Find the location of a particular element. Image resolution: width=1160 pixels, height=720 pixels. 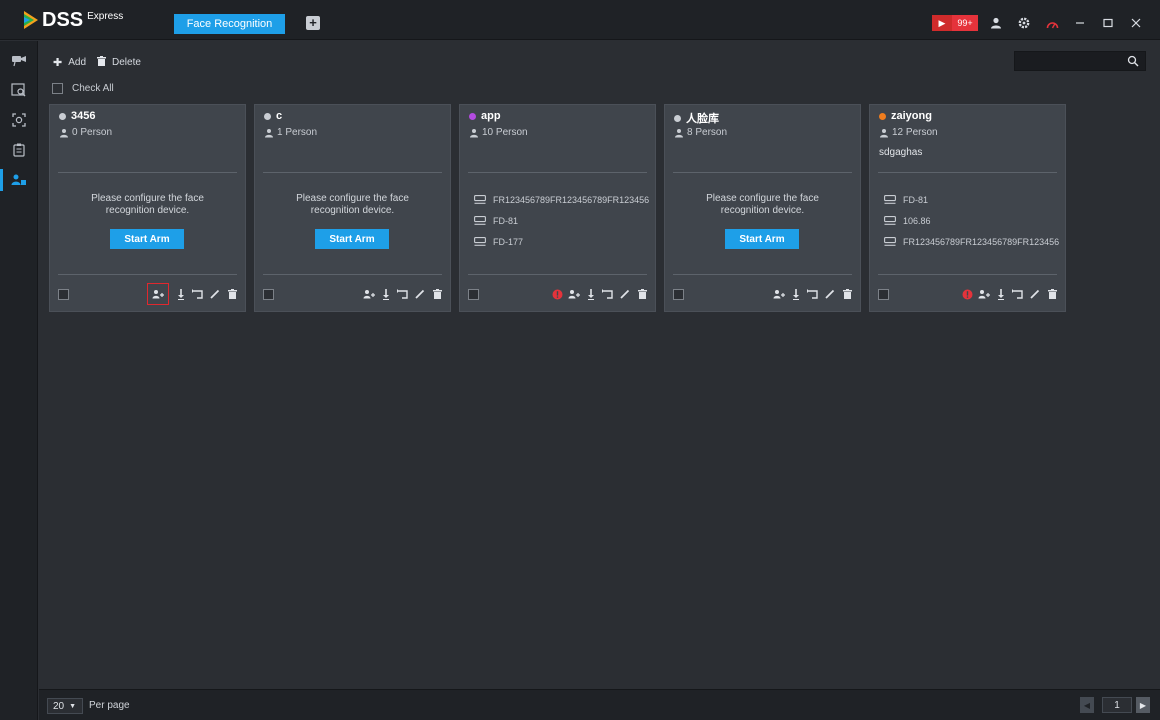

titlebar-controls: ▶ 99+ is located at coordinates (1039, 23).